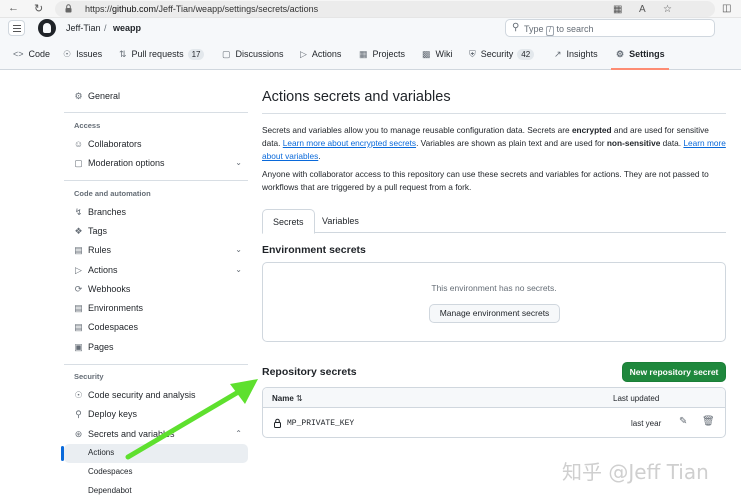 Image resolution: width=741 pixels, height=500 pixels. I want to click on new-repository-secret-button: New repository secret, so click(674, 372).